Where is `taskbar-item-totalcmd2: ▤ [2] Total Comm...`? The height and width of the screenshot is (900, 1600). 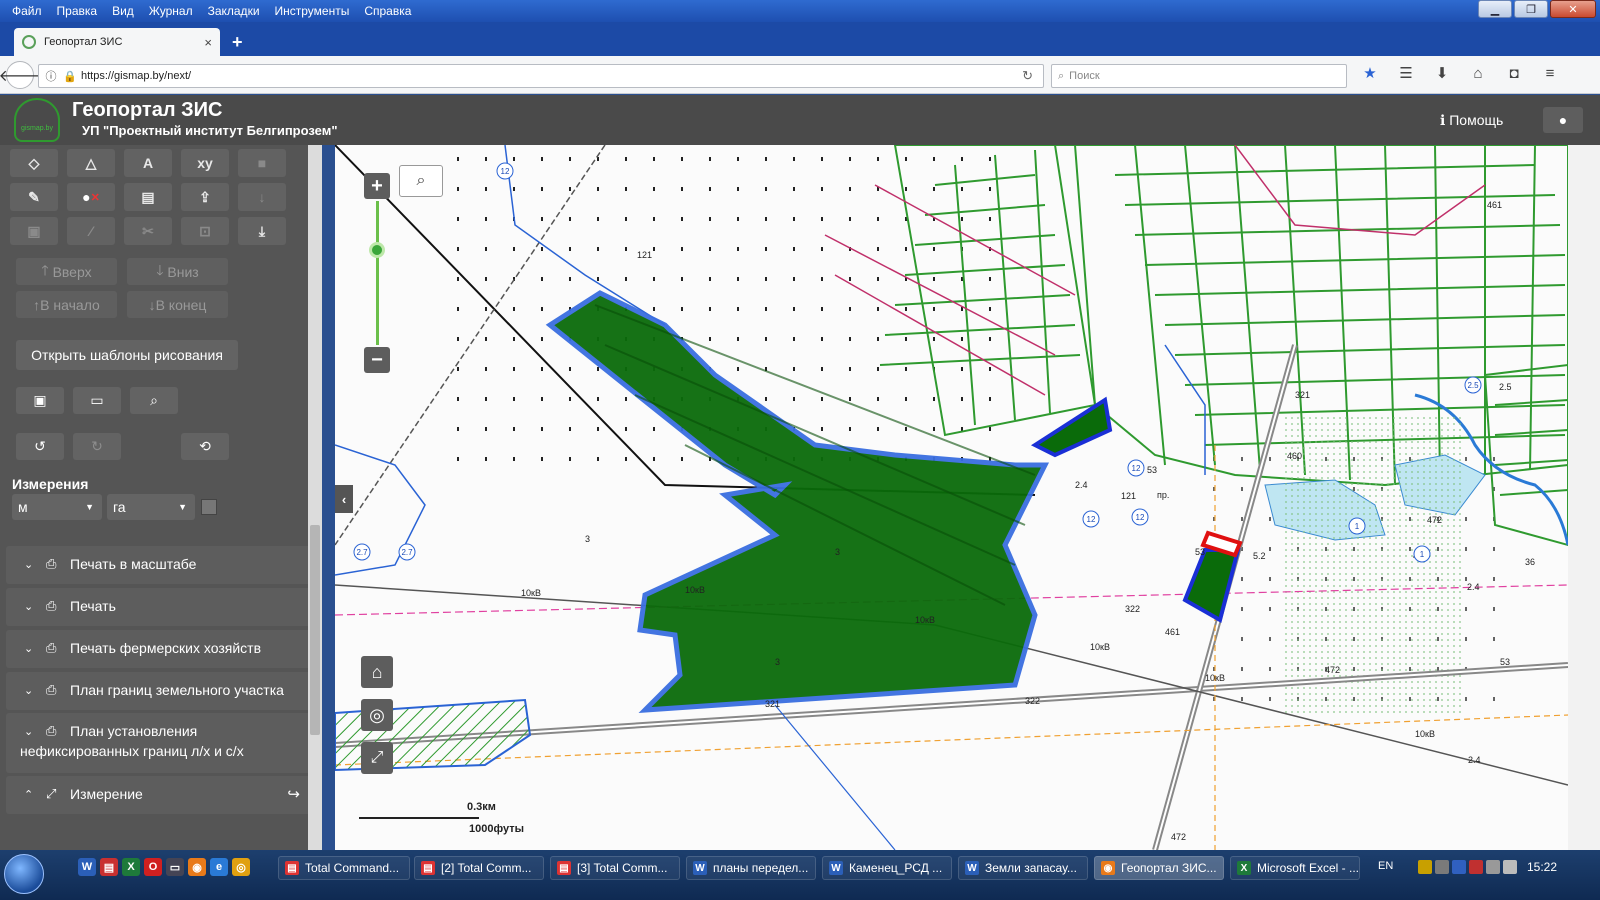
taskbar-item-totalcmd2: ▤ [2] Total Comm... is located at coordinates (479, 868).